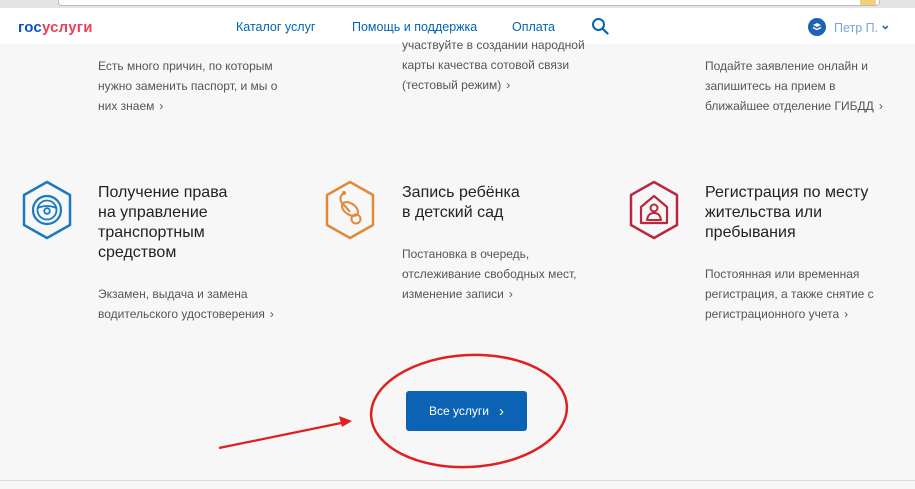 This screenshot has width=915, height=489. What do you see at coordinates (817, 27) in the screenshot?
I see `user-shield-icon` at bounding box center [817, 27].